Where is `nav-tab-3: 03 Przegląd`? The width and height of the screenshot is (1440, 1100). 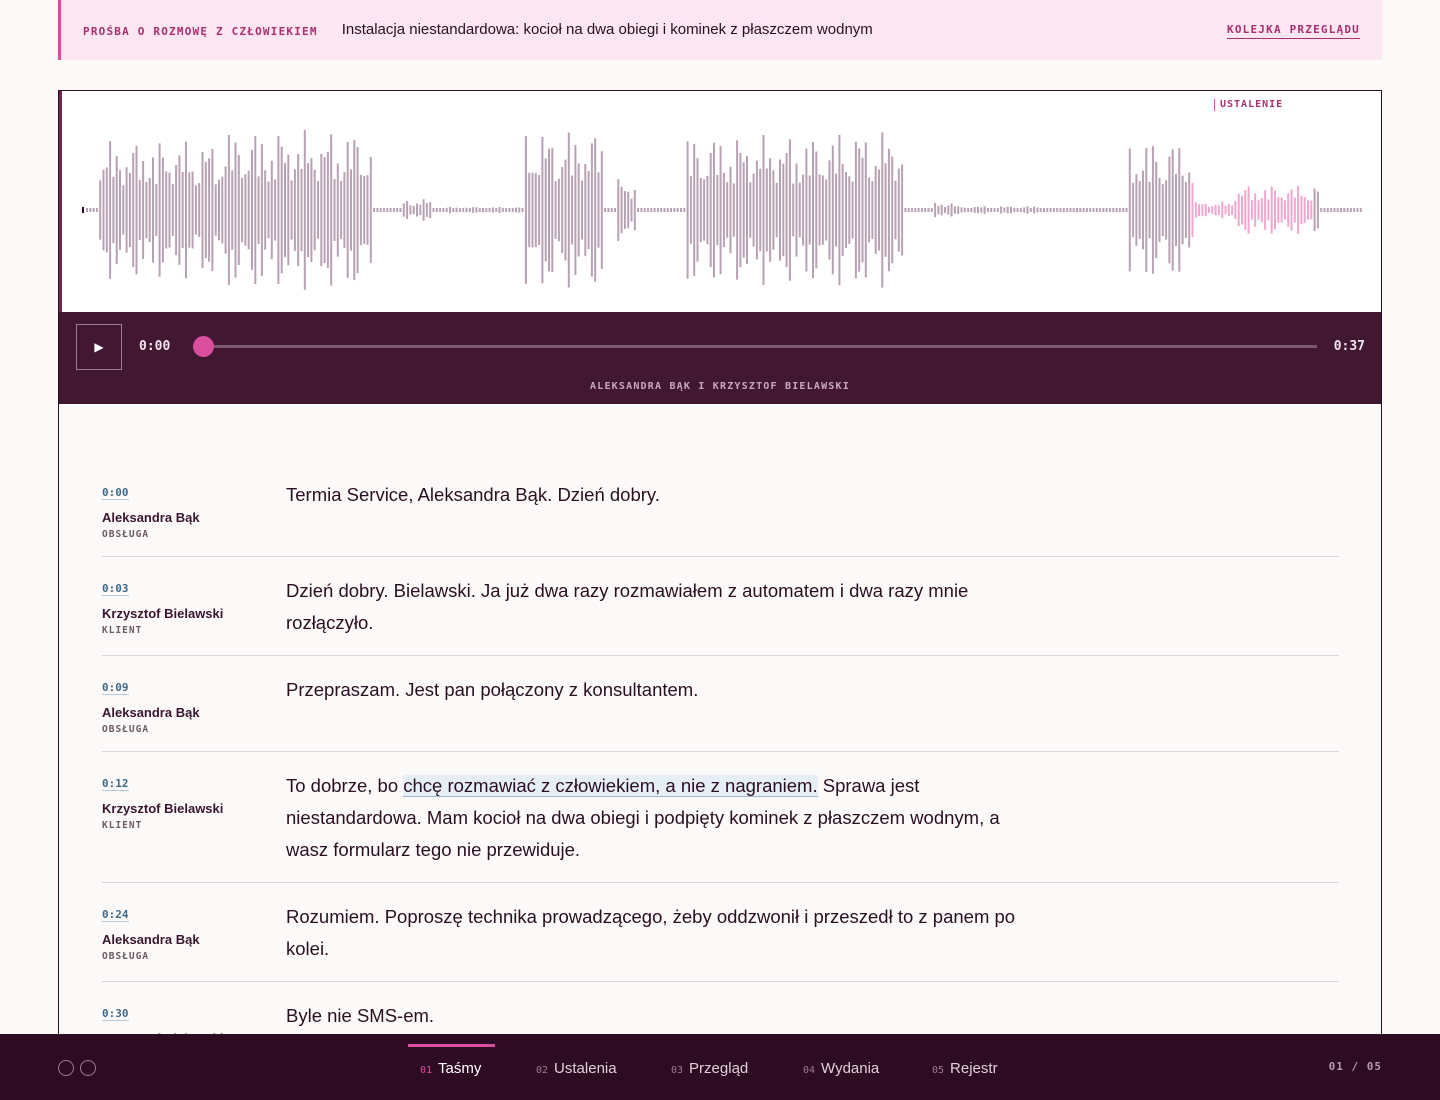 nav-tab-3: 03 Przegląd is located at coordinates (709, 1068).